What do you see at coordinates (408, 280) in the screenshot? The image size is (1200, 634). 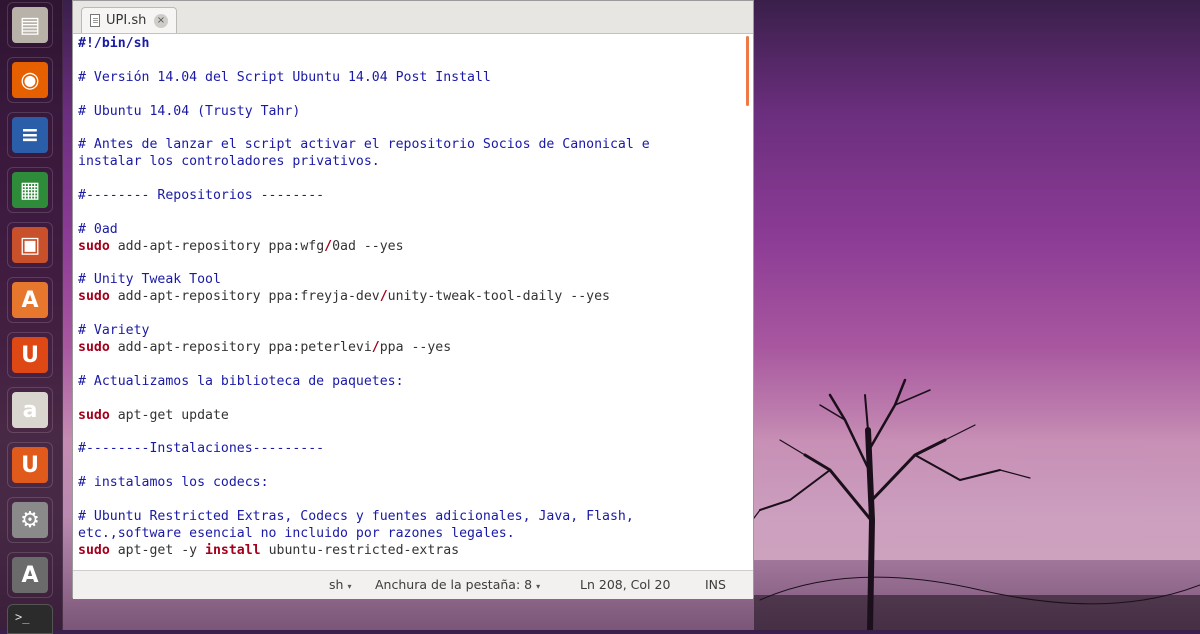 I see `code-line: # Unity Tweak Tool` at bounding box center [408, 280].